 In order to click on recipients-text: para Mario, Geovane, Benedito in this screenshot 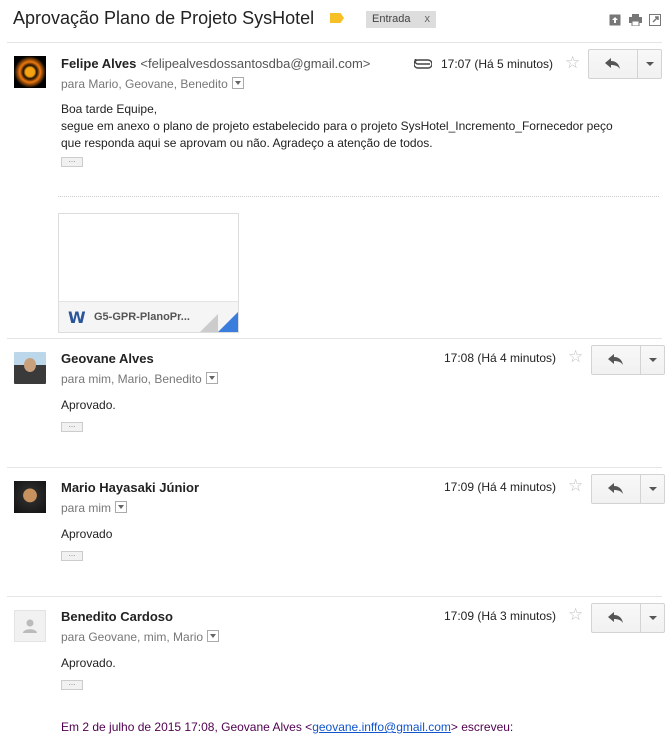, I will do `click(144, 84)`.